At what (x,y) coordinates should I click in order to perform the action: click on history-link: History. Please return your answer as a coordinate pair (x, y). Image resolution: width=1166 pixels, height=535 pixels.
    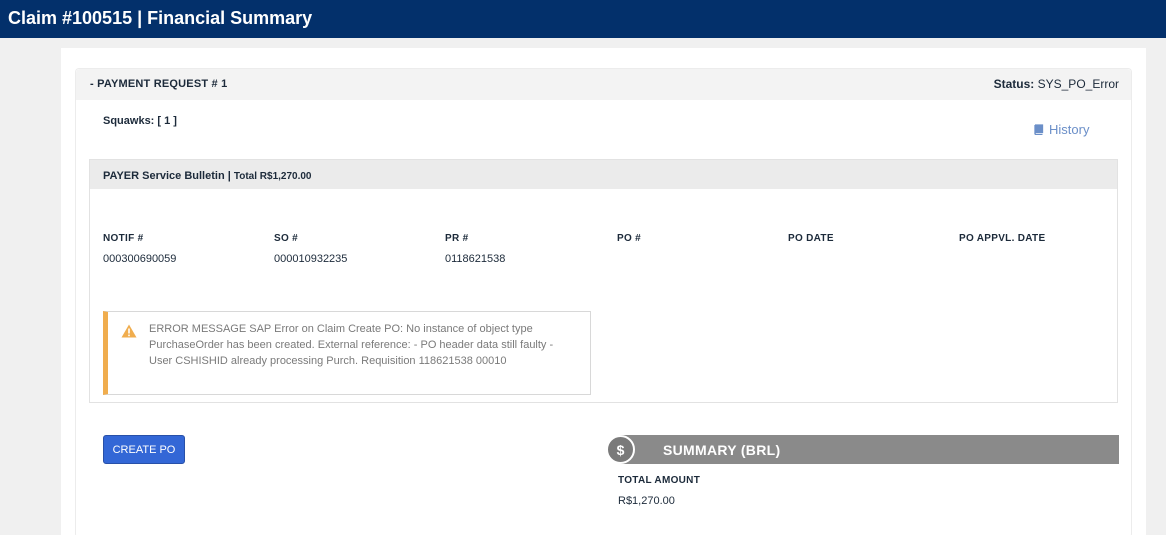
    Looking at the image, I should click on (1061, 129).